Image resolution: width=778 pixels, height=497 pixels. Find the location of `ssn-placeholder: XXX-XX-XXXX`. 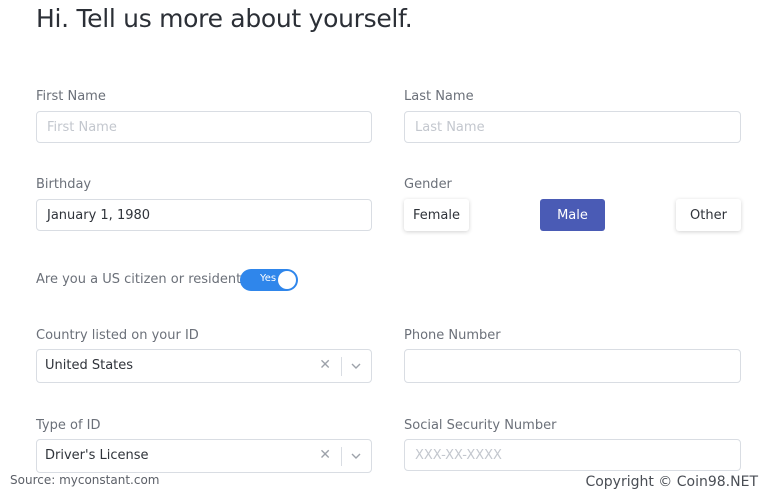

ssn-placeholder: XXX-XX-XXXX is located at coordinates (458, 455).